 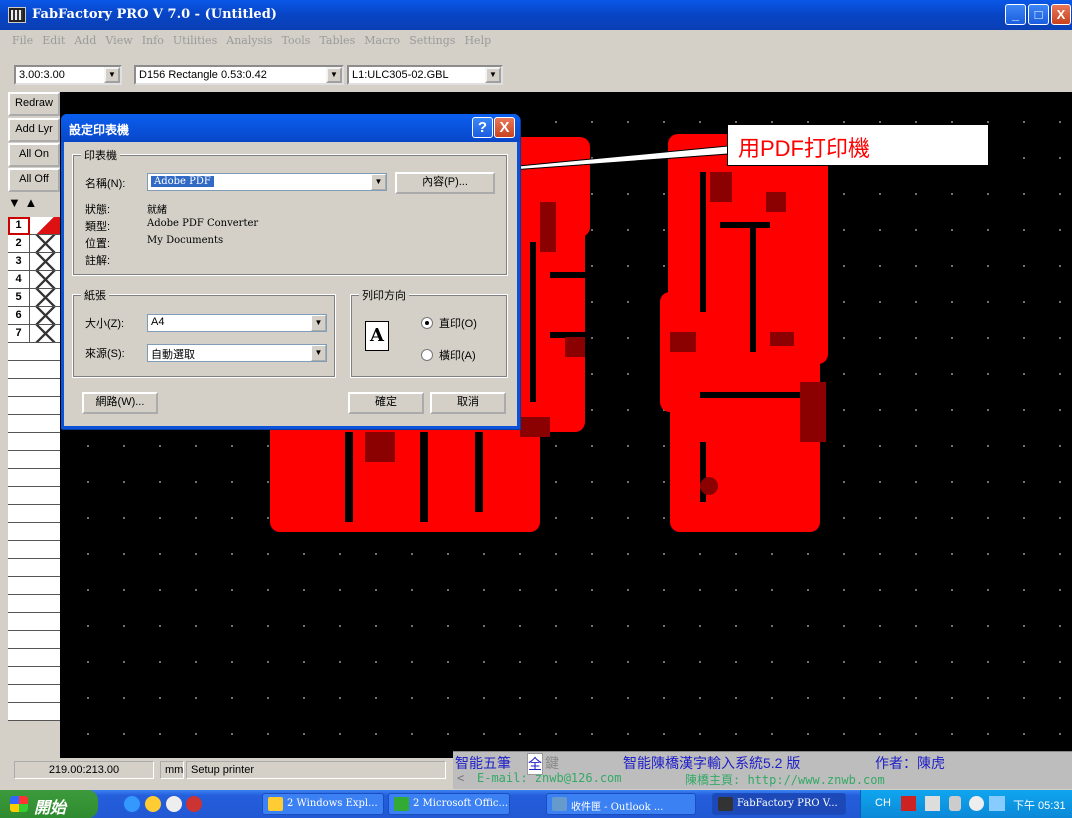 I want to click on layer-row: 6, so click(x=34, y=316).